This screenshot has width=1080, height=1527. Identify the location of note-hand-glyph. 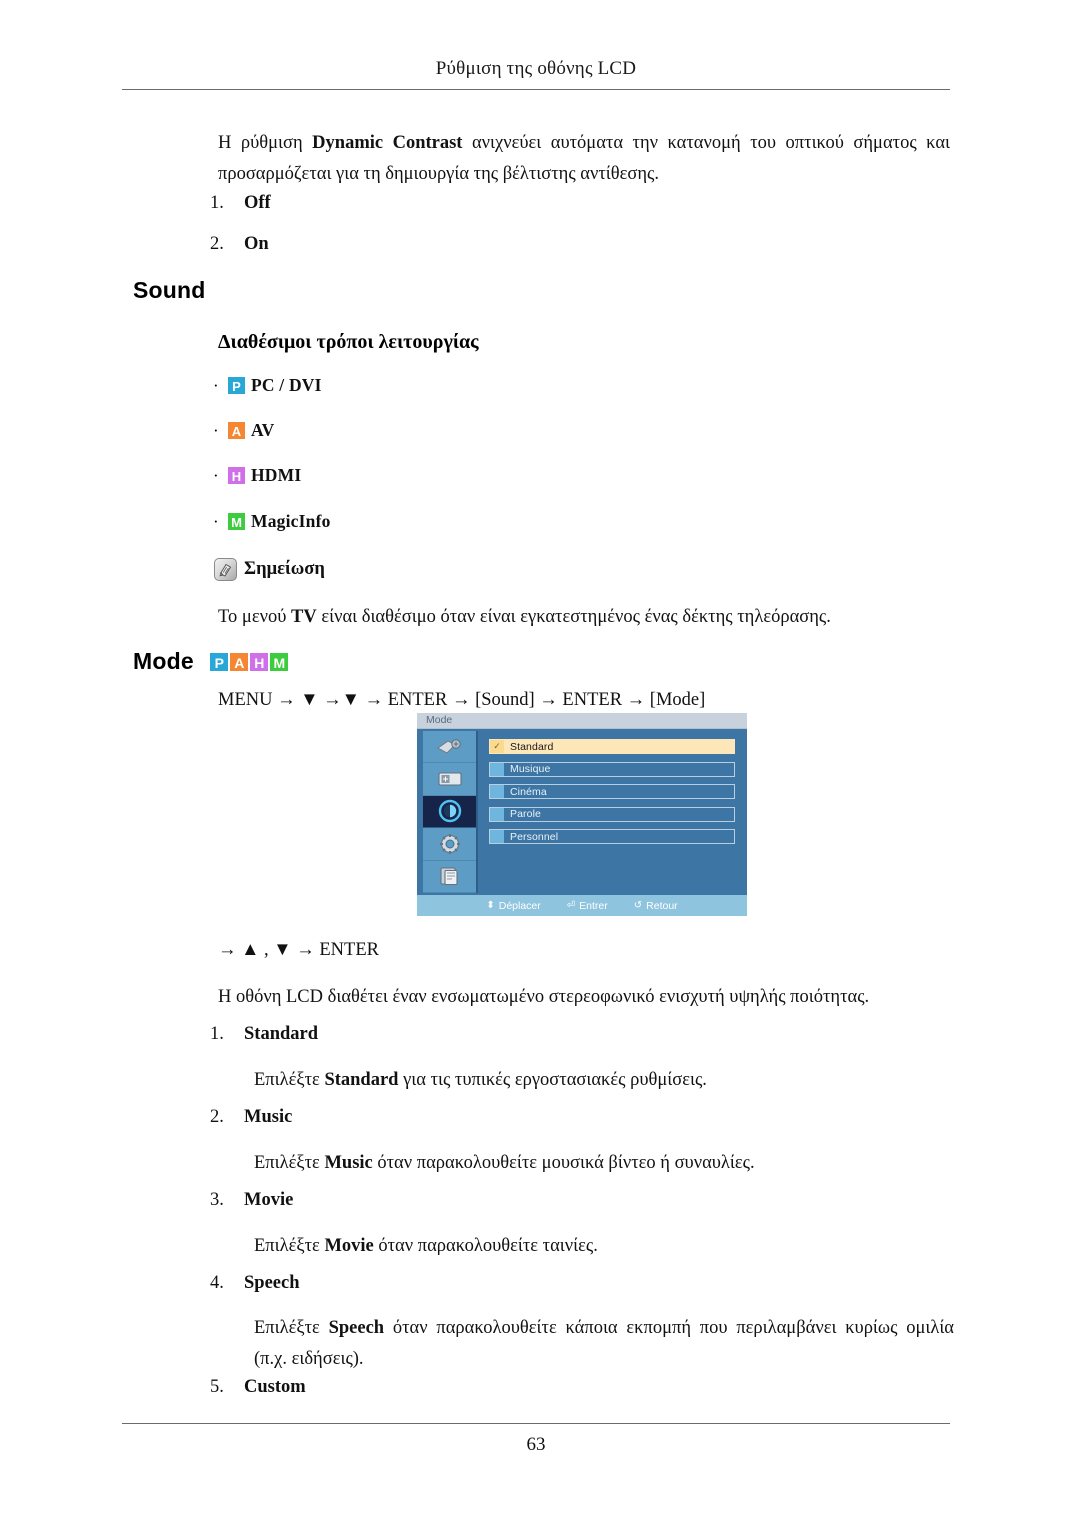
(225, 570).